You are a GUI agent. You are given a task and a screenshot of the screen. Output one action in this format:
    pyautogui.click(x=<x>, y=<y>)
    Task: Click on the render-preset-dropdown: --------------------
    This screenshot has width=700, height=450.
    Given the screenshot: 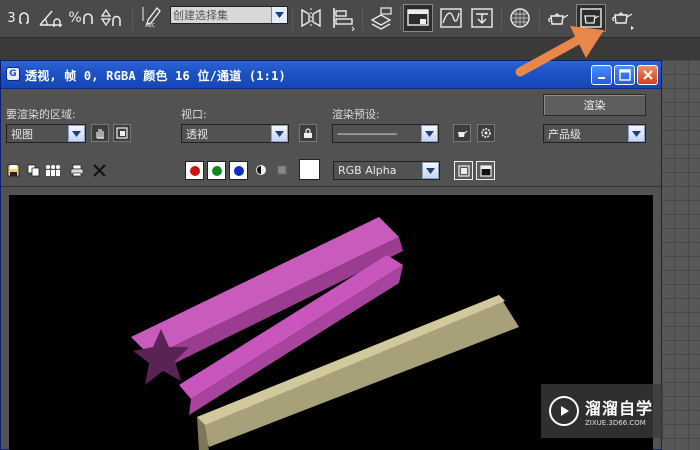 What is the action you would take?
    pyautogui.click(x=385, y=133)
    